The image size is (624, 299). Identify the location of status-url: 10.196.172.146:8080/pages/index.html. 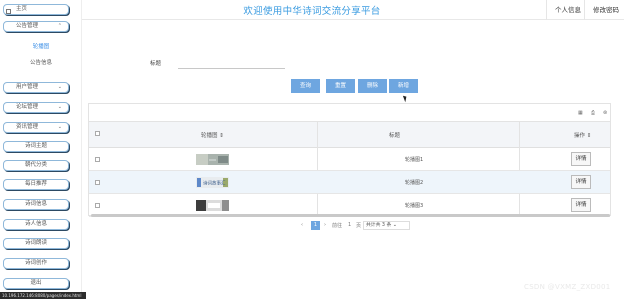
(43, 295).